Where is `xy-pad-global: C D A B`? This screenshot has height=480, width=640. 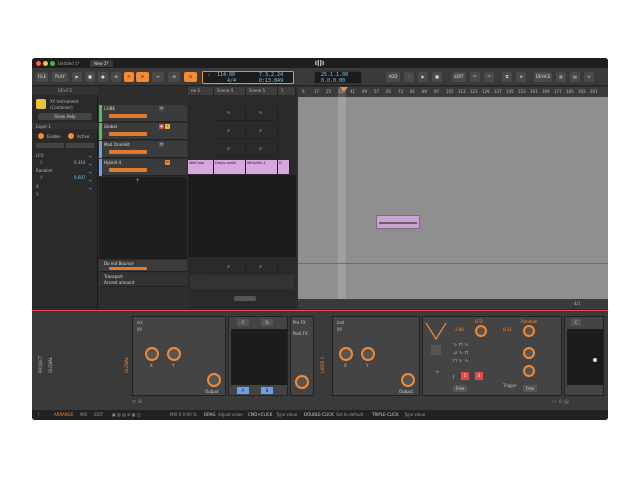 xy-pad-global: C D A B is located at coordinates (258, 356).